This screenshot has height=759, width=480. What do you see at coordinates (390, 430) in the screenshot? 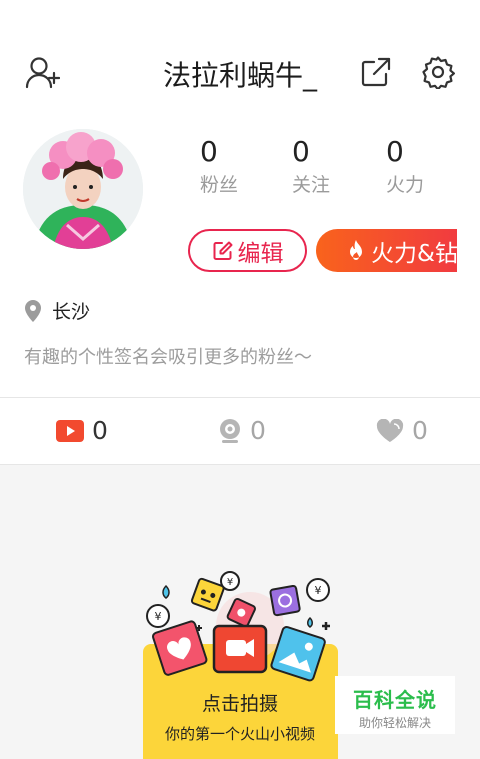
I see `heart-icon` at bounding box center [390, 430].